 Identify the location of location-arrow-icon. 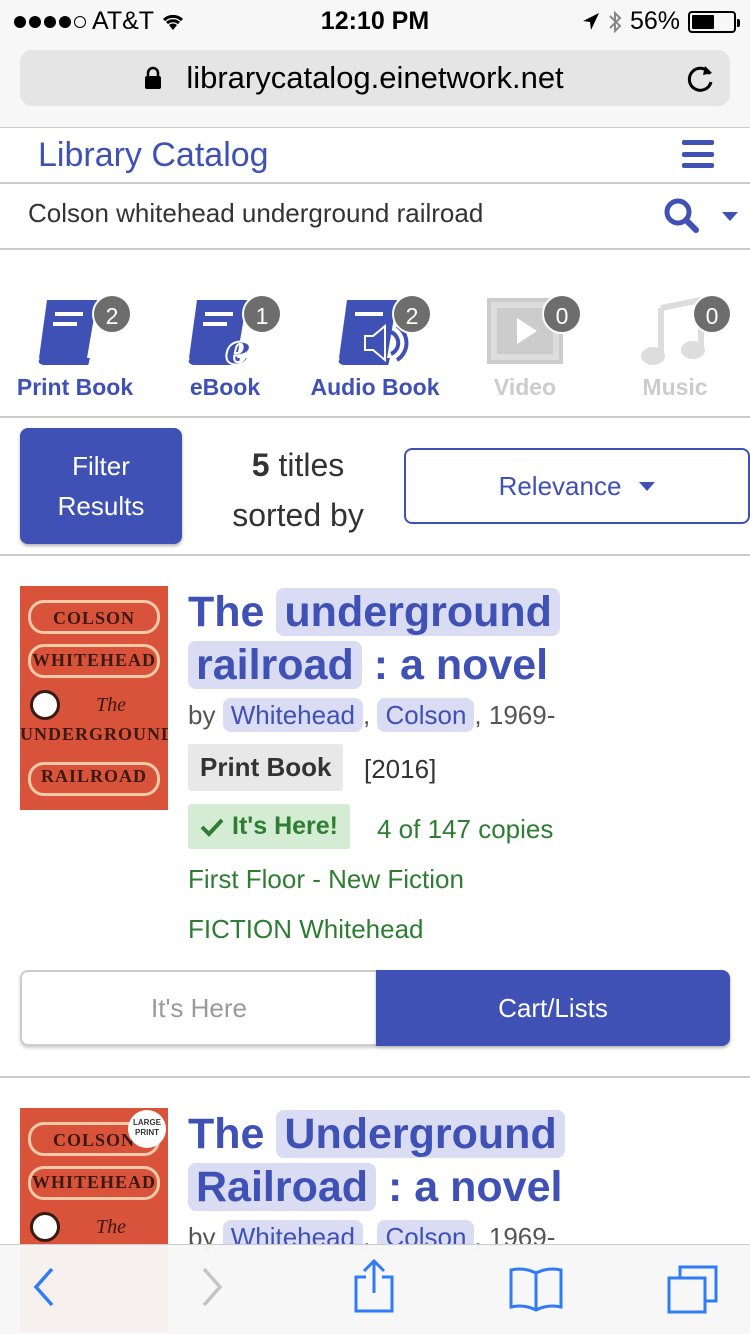
(590, 21).